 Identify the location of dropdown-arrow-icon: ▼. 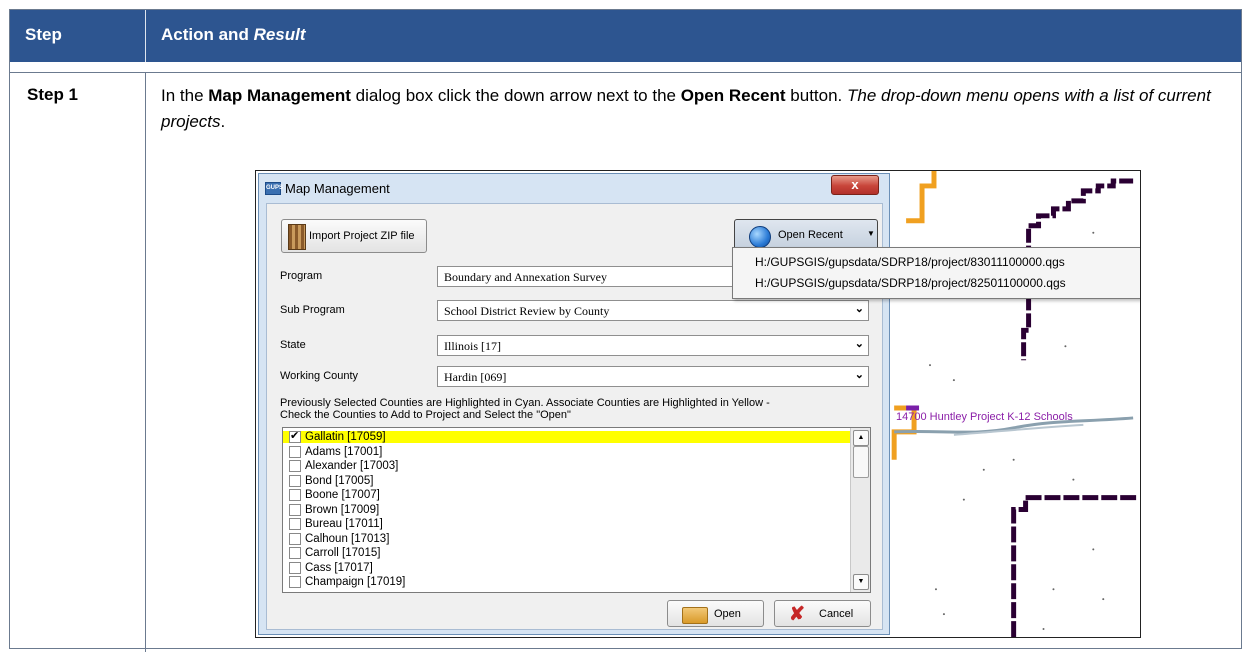
(871, 233).